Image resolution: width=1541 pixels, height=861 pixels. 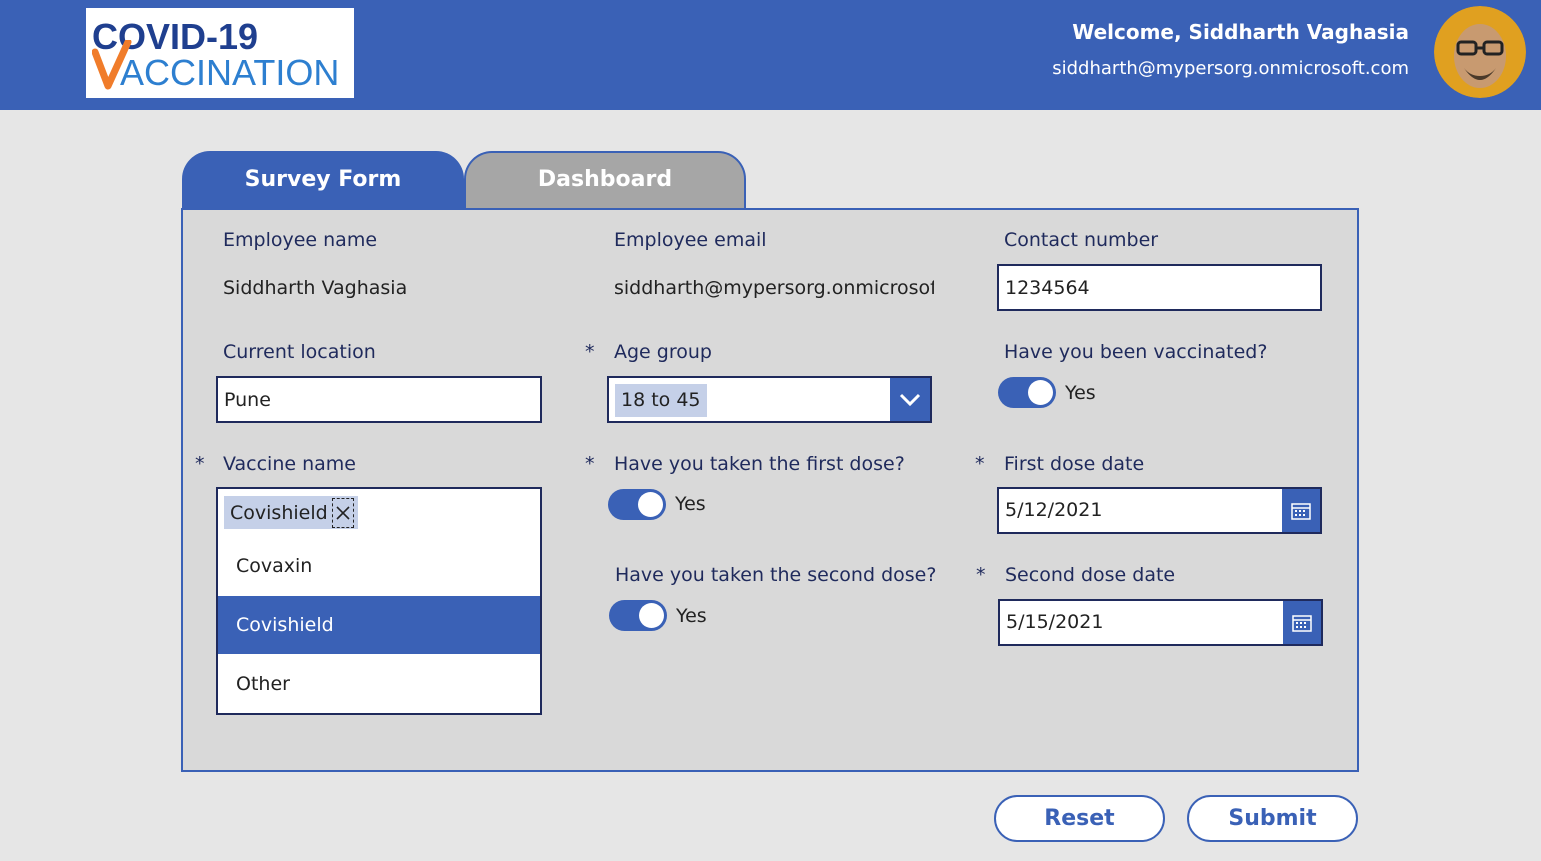 I want to click on first-dose-toggle, so click(x=637, y=504).